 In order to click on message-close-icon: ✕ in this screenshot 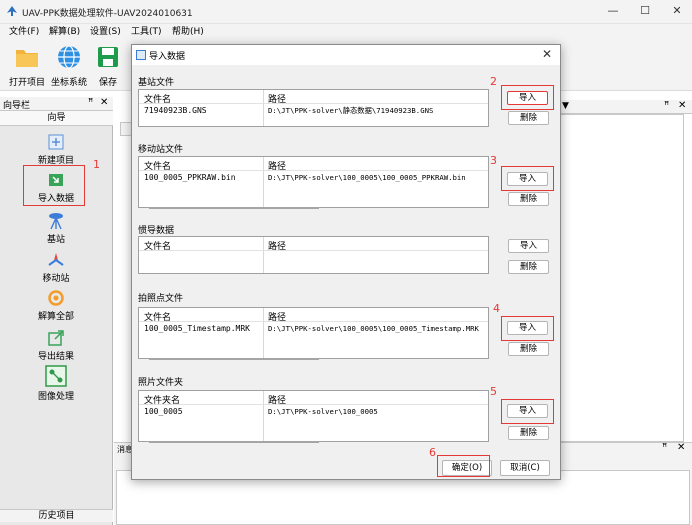, I will do `click(681, 447)`.